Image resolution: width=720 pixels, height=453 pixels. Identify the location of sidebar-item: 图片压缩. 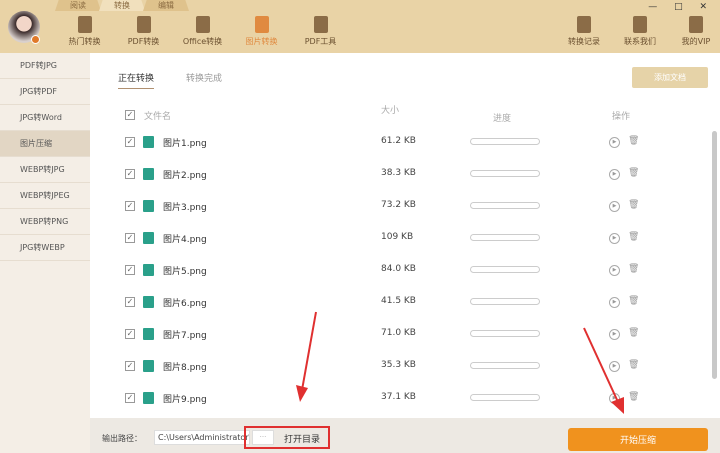
(45, 144).